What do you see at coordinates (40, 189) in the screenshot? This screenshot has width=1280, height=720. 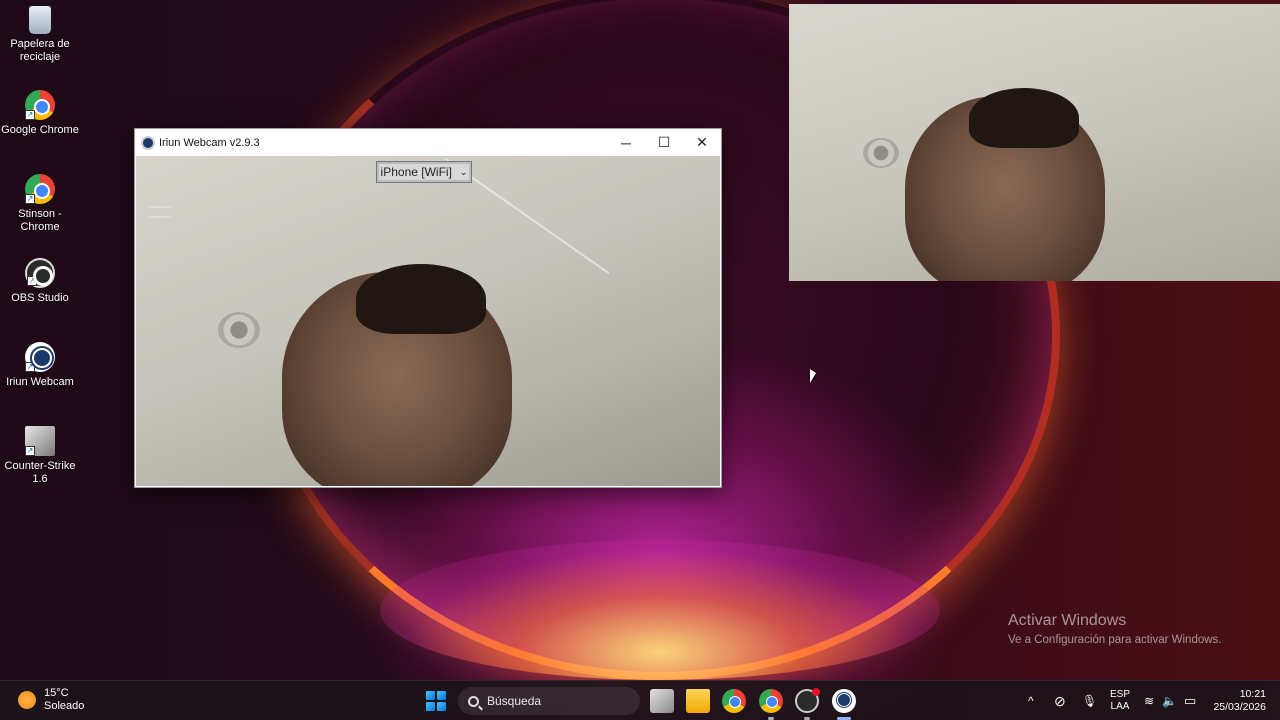 I see `chrome-profile-icon: ↗` at bounding box center [40, 189].